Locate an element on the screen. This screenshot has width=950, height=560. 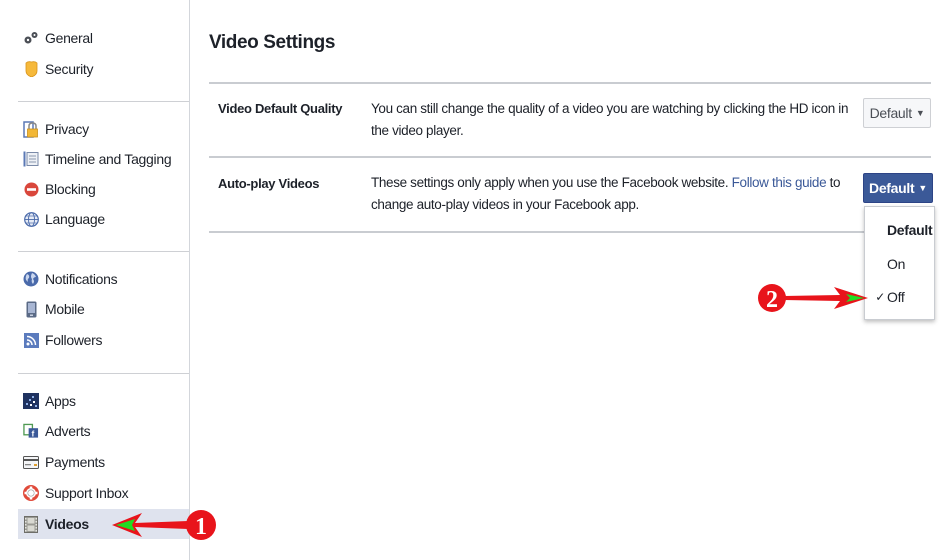
auto-play-dropdown-button: Default ▼ is located at coordinates (898, 188).